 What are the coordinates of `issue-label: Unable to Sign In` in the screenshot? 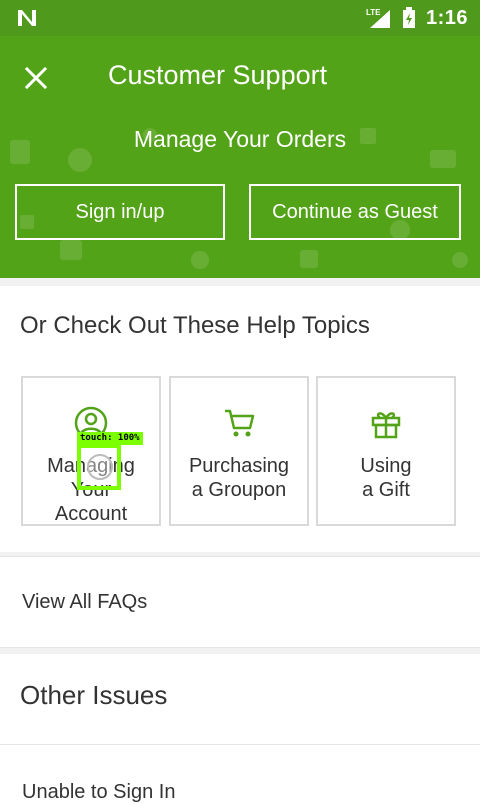 It's located at (99, 792).